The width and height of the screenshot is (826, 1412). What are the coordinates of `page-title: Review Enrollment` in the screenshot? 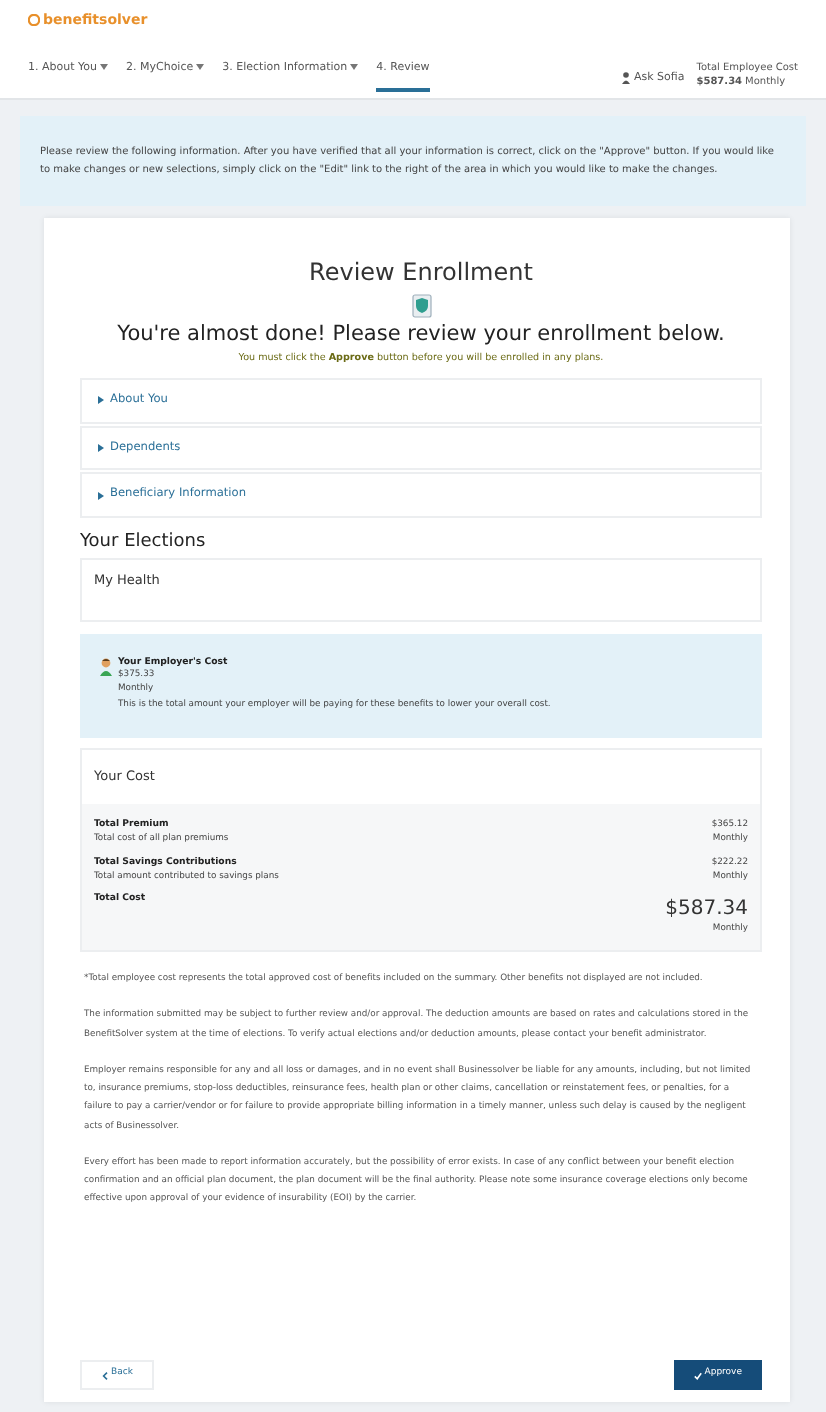 It's located at (421, 273).